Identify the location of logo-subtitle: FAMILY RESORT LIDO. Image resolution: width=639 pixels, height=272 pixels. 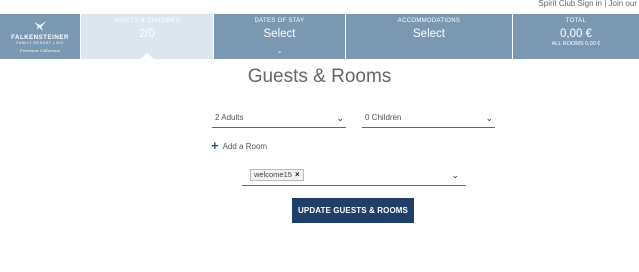
(40, 42).